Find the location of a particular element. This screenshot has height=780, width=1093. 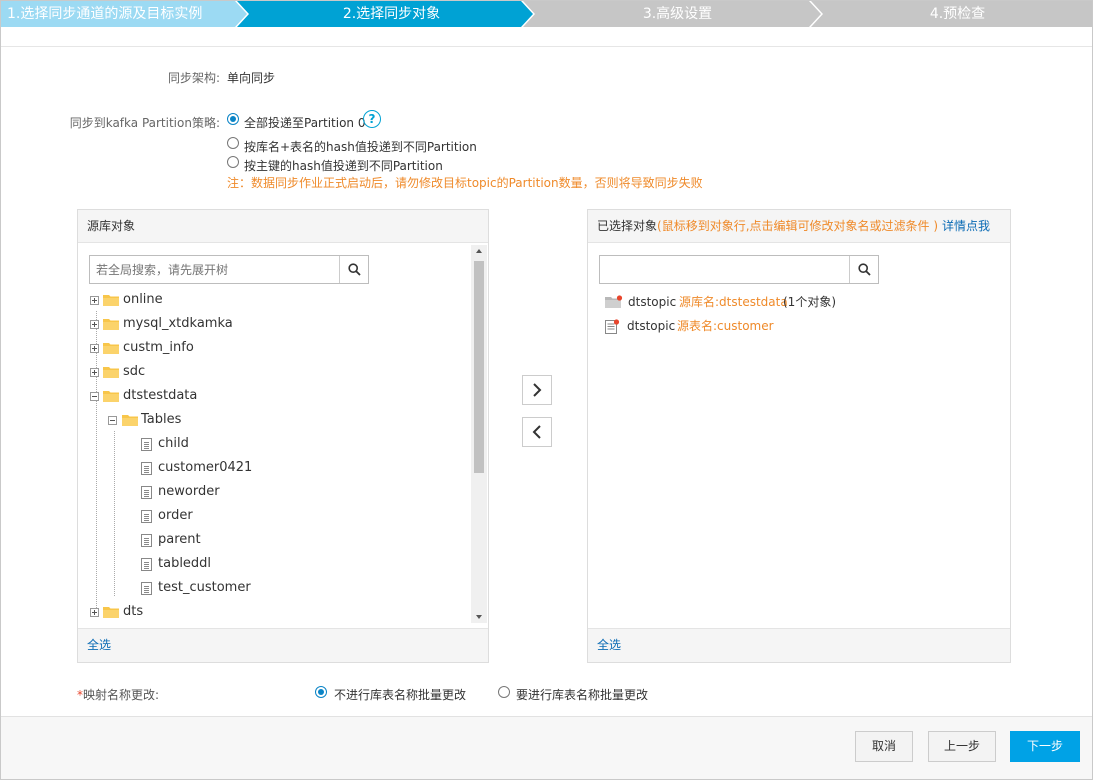

tree-node-label: test_customer is located at coordinates (204, 587).